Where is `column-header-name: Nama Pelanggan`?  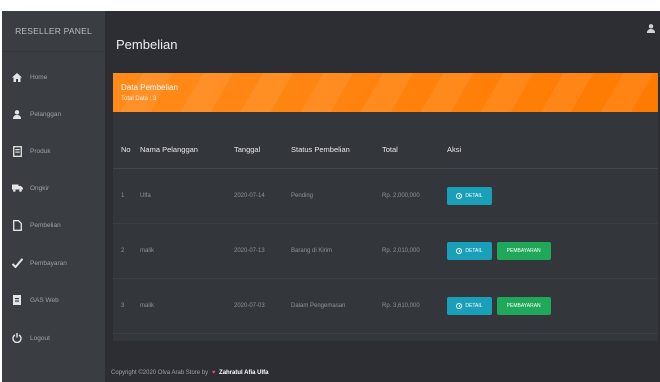
column-header-name: Nama Pelanggan is located at coordinates (187, 150).